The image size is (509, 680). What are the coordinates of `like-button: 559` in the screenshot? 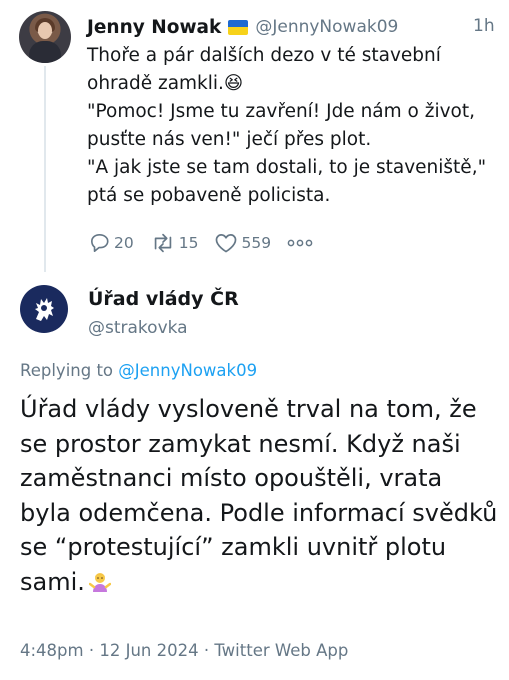 It's located at (242, 243).